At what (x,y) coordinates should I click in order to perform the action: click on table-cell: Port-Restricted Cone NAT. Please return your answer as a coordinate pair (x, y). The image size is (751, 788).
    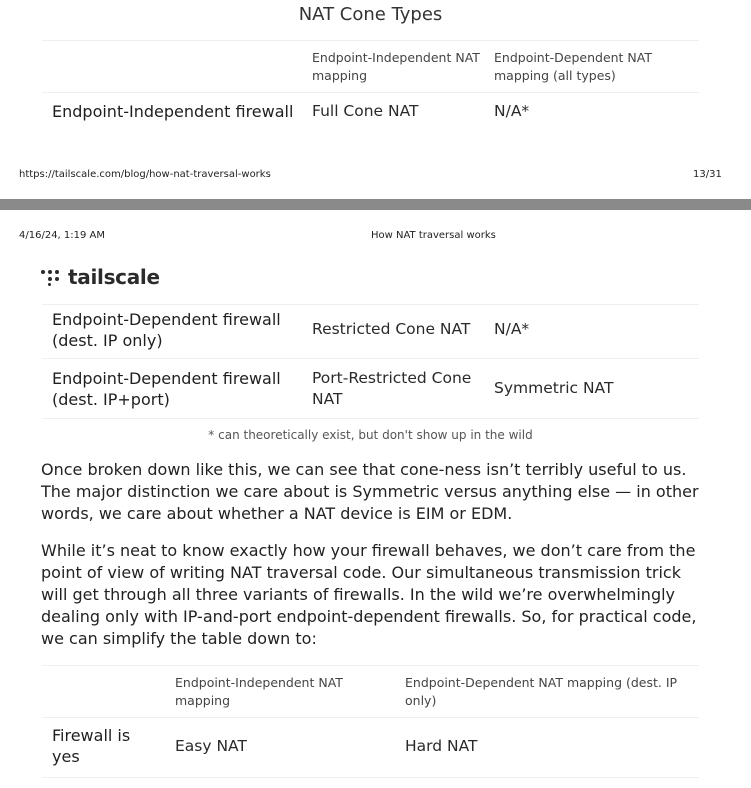
    Looking at the image, I should click on (392, 388).